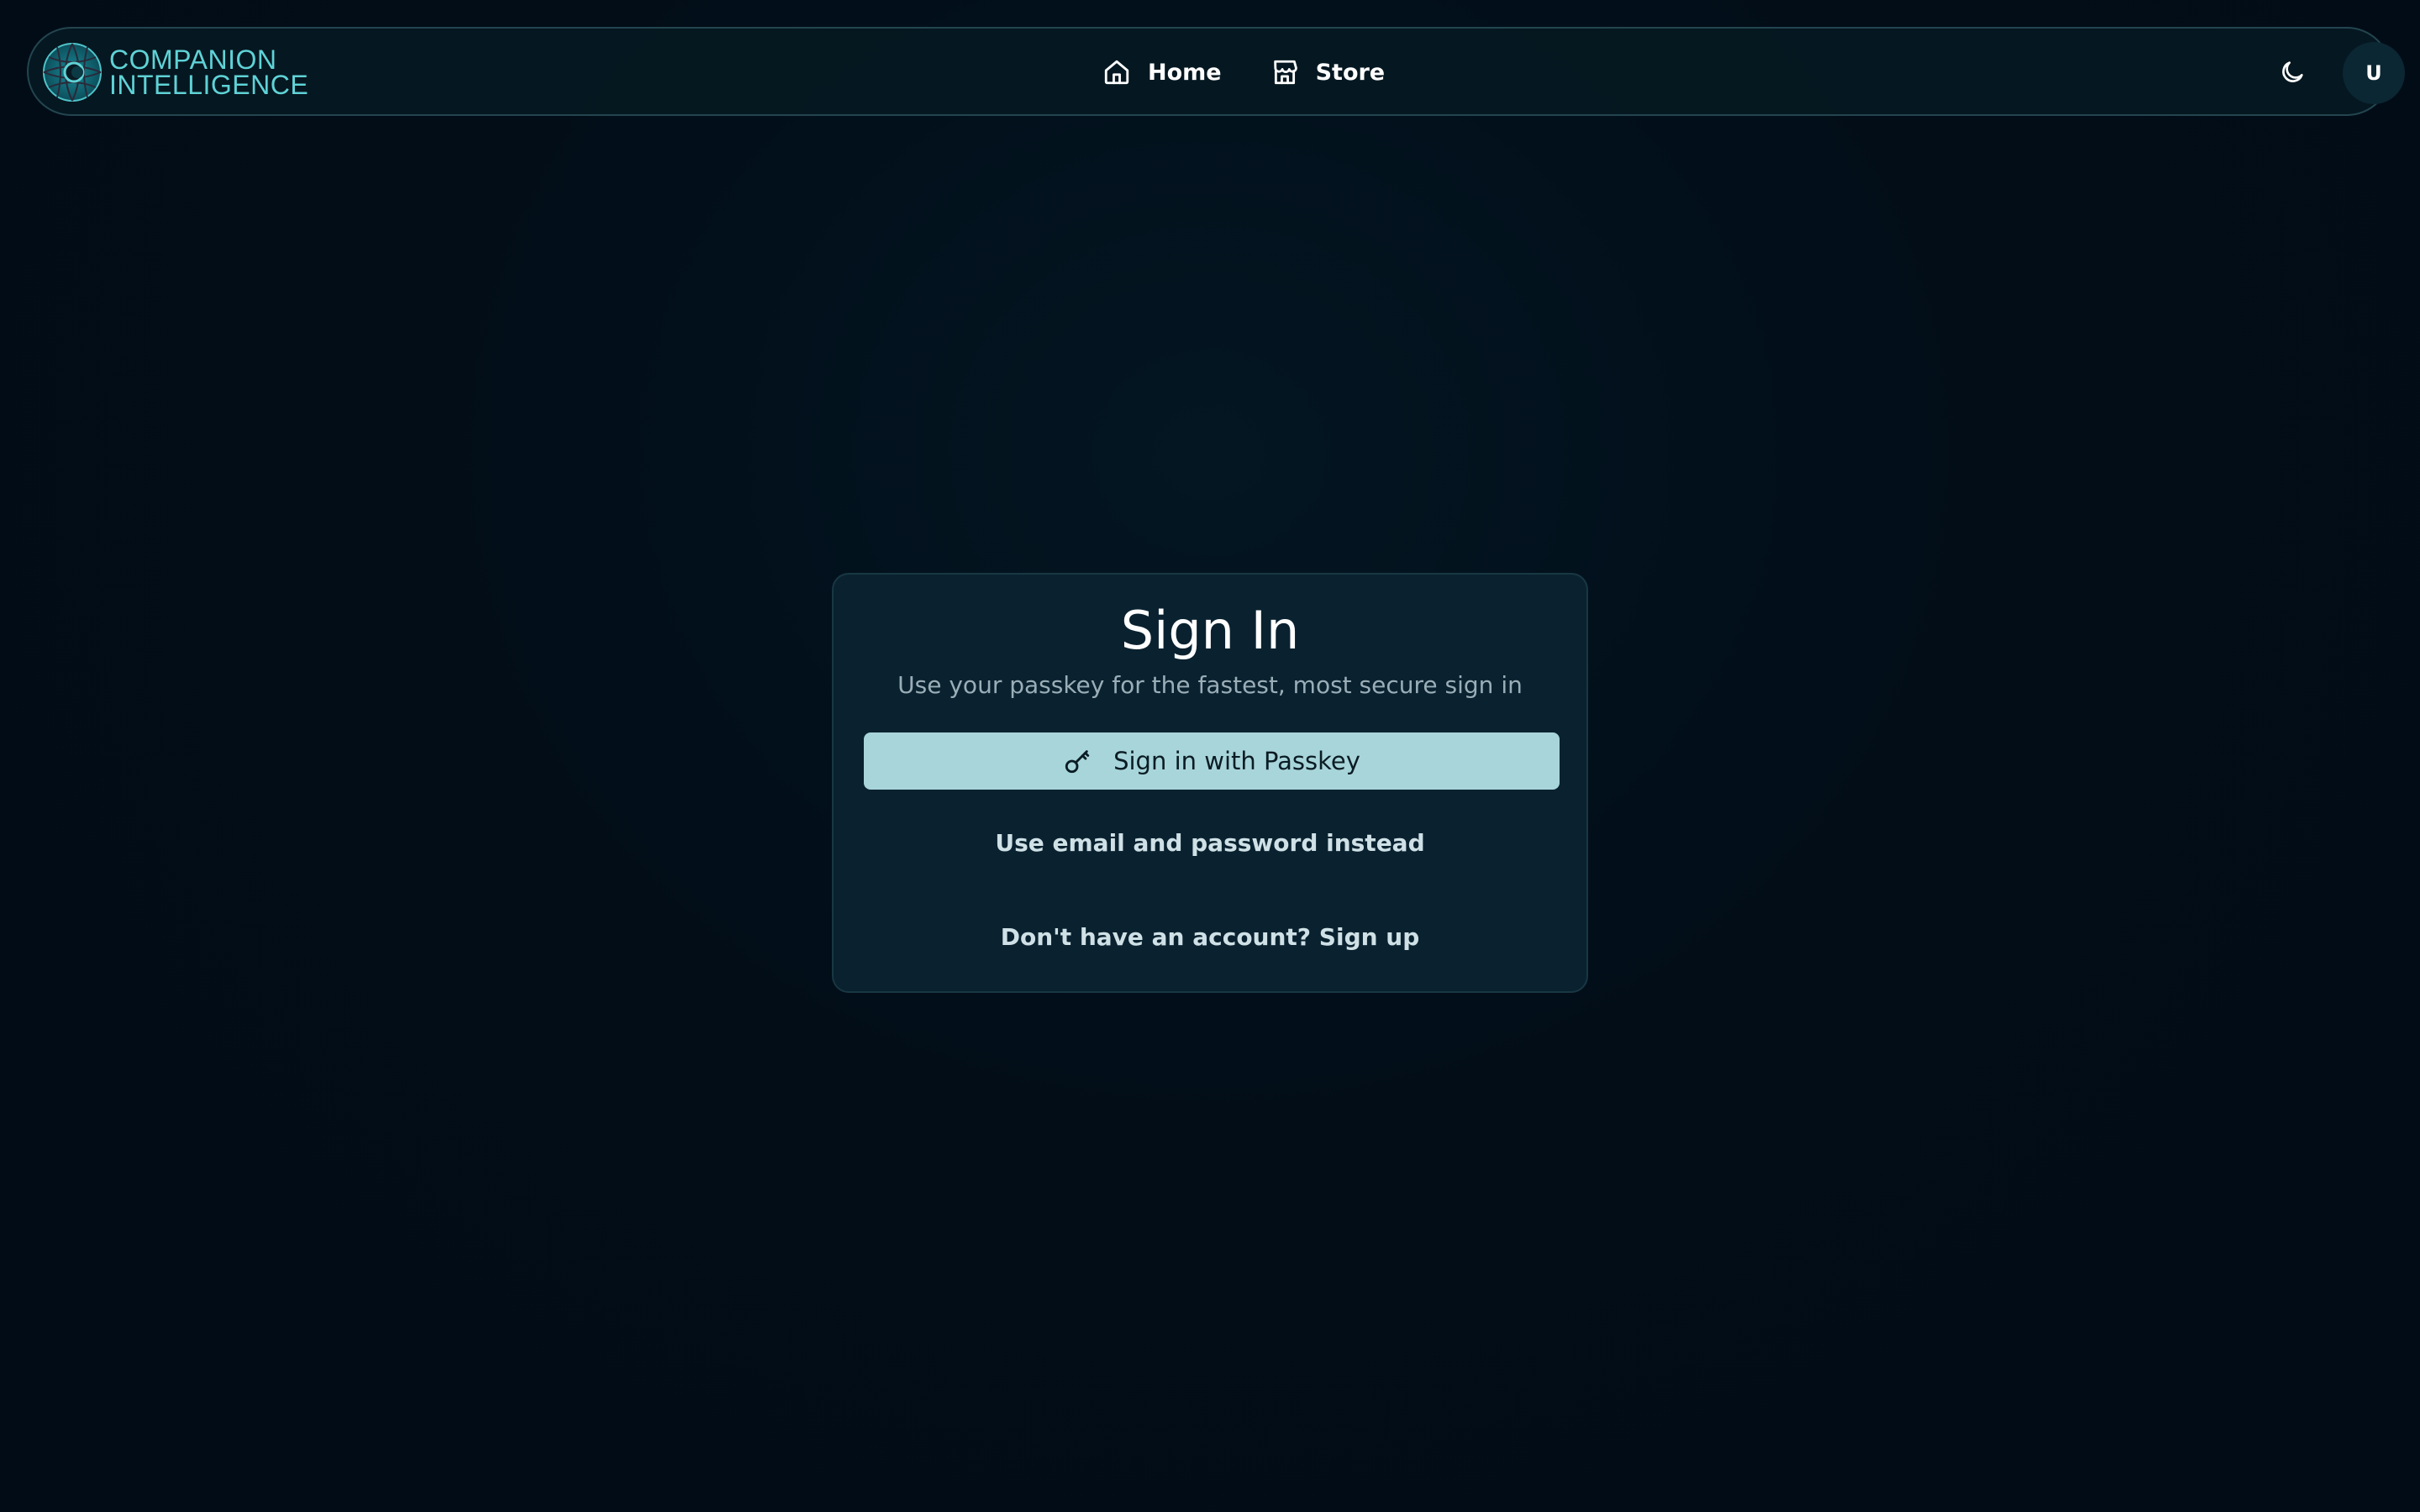 This screenshot has height=1512, width=2420. Describe the element at coordinates (1350, 72) in the screenshot. I see `nav-store-label: Store` at that location.